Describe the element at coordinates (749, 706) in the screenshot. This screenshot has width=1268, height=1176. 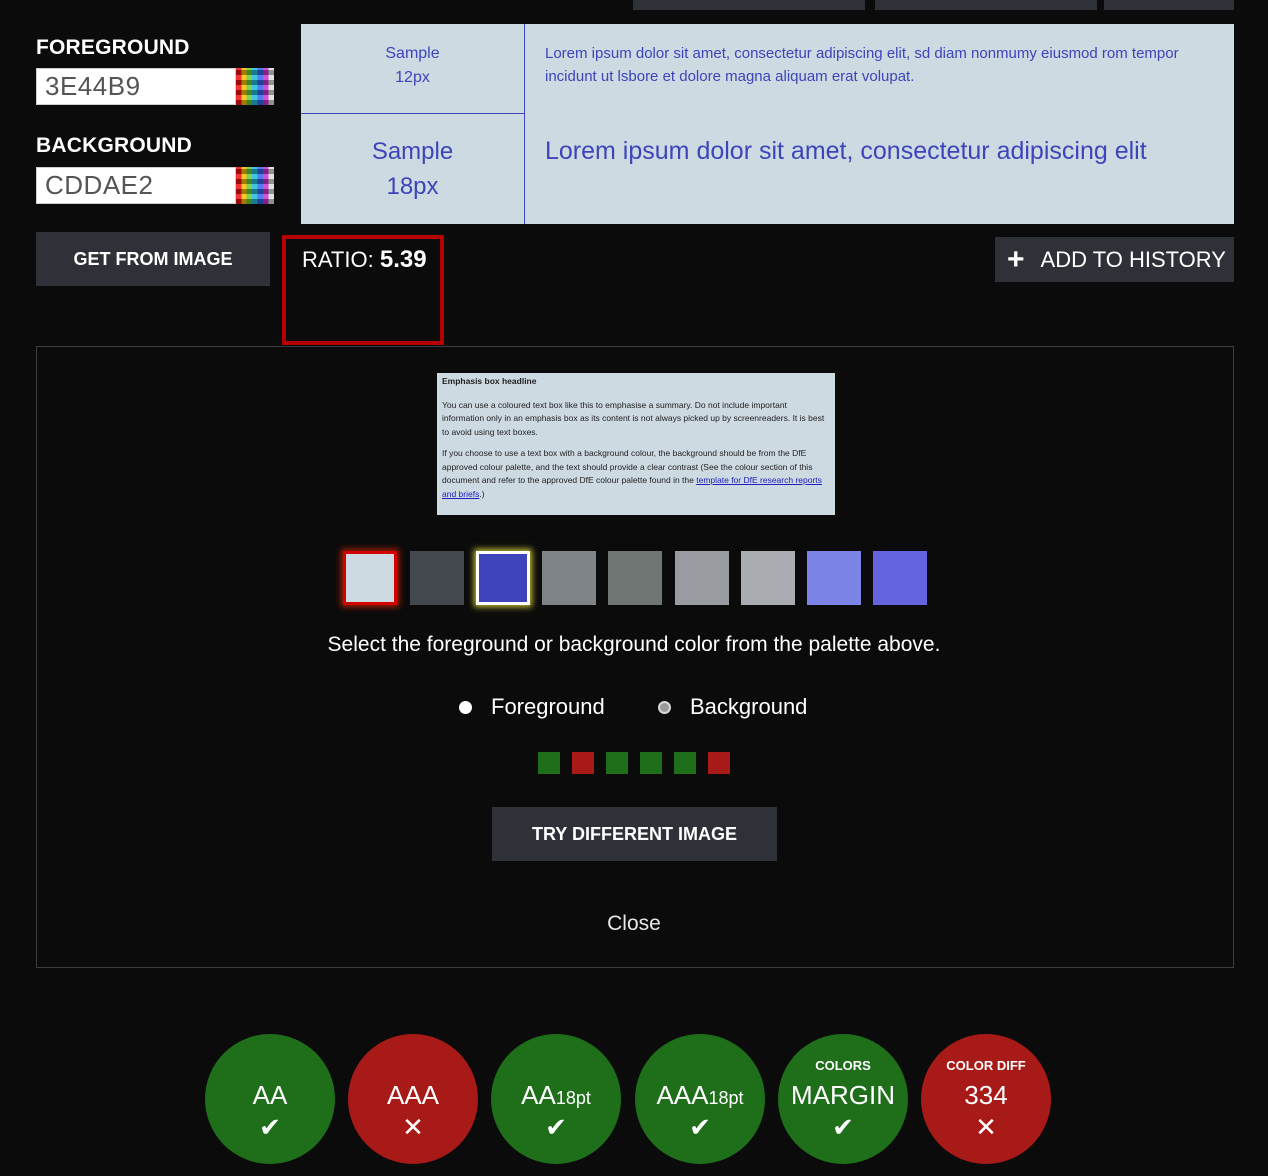
I see `background-radio-label: Background` at that location.